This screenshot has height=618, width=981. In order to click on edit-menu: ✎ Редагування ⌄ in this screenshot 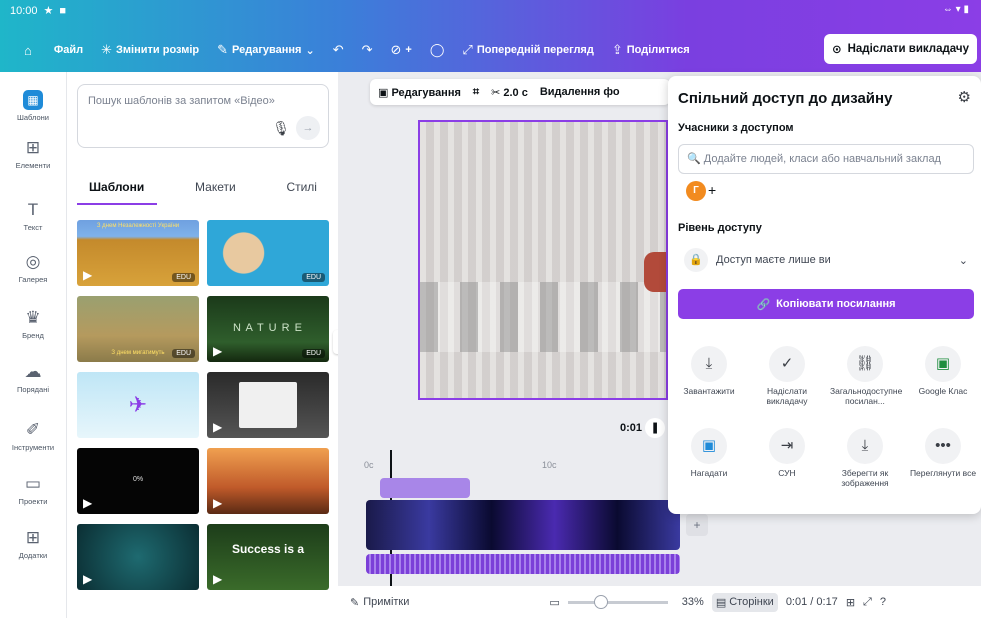, I will do `click(266, 50)`.